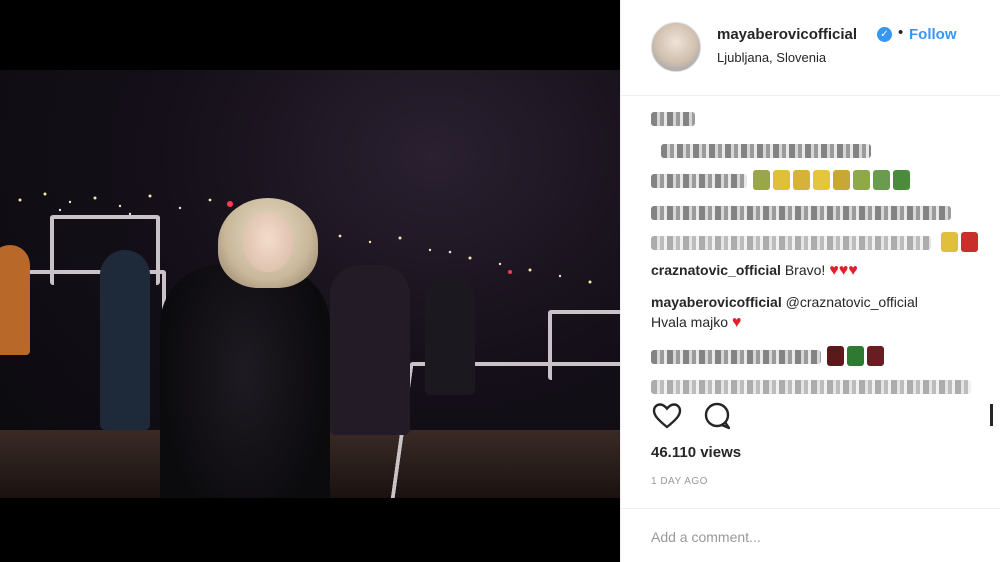 The height and width of the screenshot is (562, 1000). Describe the element at coordinates (821, 416) in the screenshot. I see `post-actions` at that location.